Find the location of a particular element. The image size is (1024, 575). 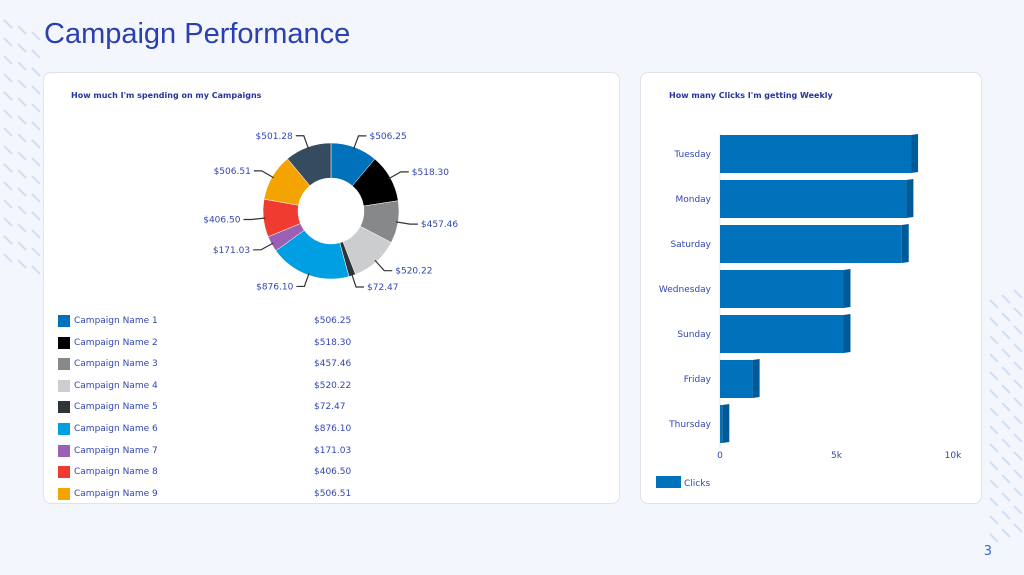

category-label: Sunday is located at coordinates (694, 335).